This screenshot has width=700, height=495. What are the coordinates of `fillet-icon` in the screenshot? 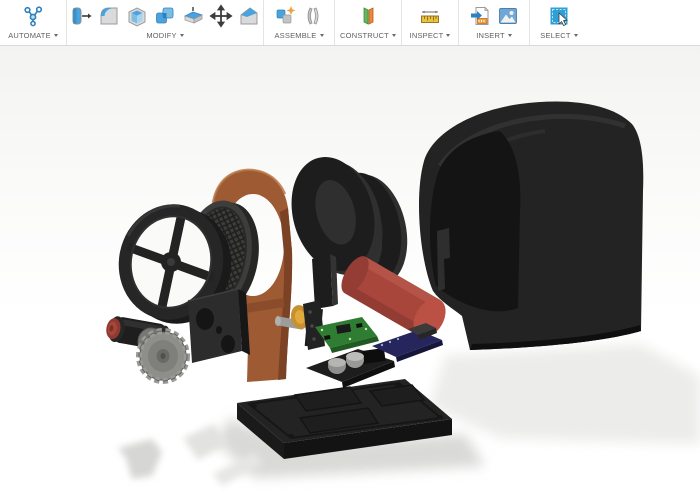 It's located at (109, 16).